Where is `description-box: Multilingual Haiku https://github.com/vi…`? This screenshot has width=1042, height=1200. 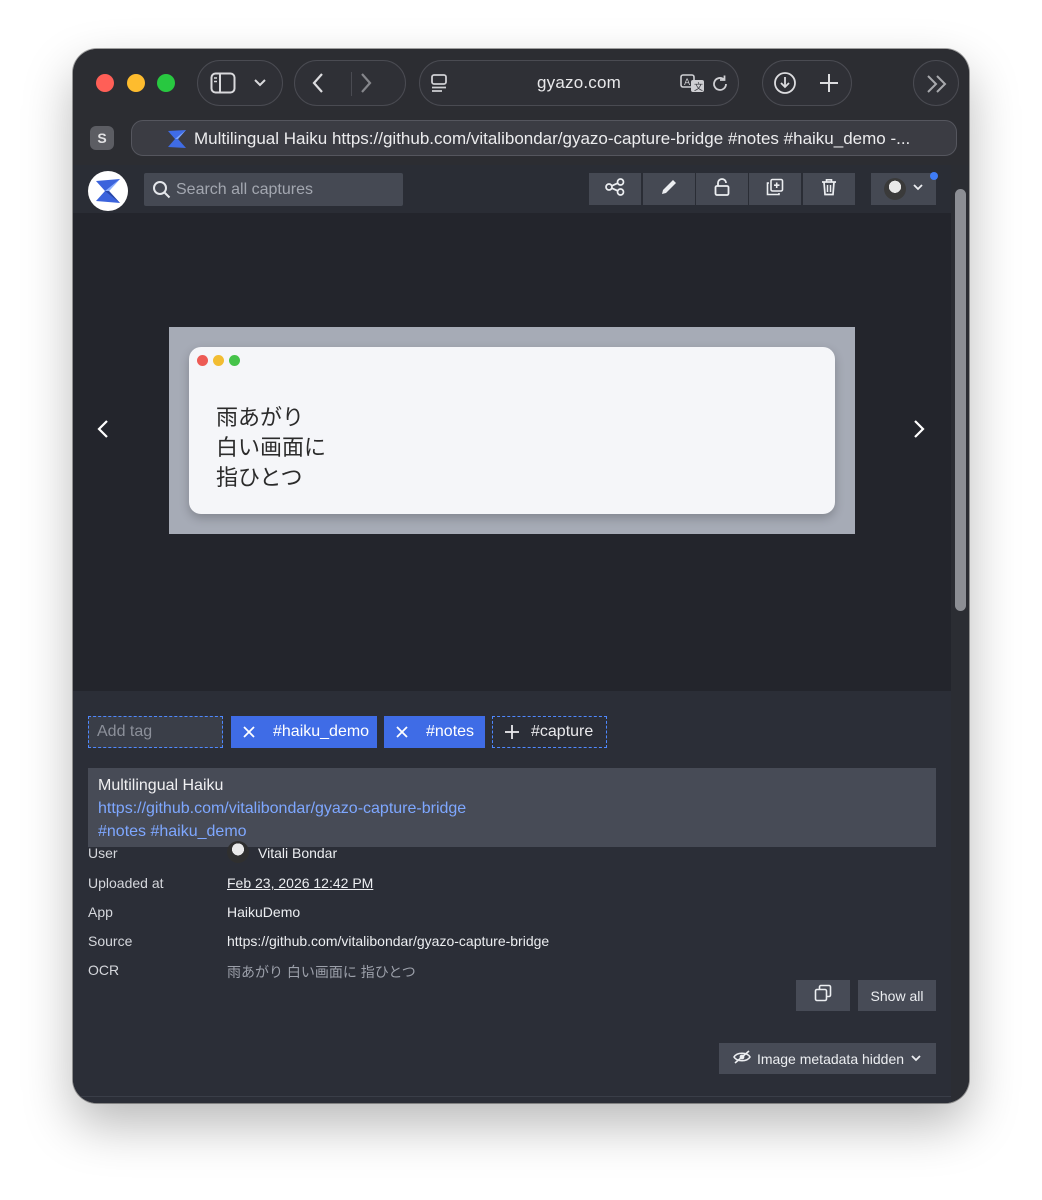 description-box: Multilingual Haiku https://github.com/vi… is located at coordinates (512, 807).